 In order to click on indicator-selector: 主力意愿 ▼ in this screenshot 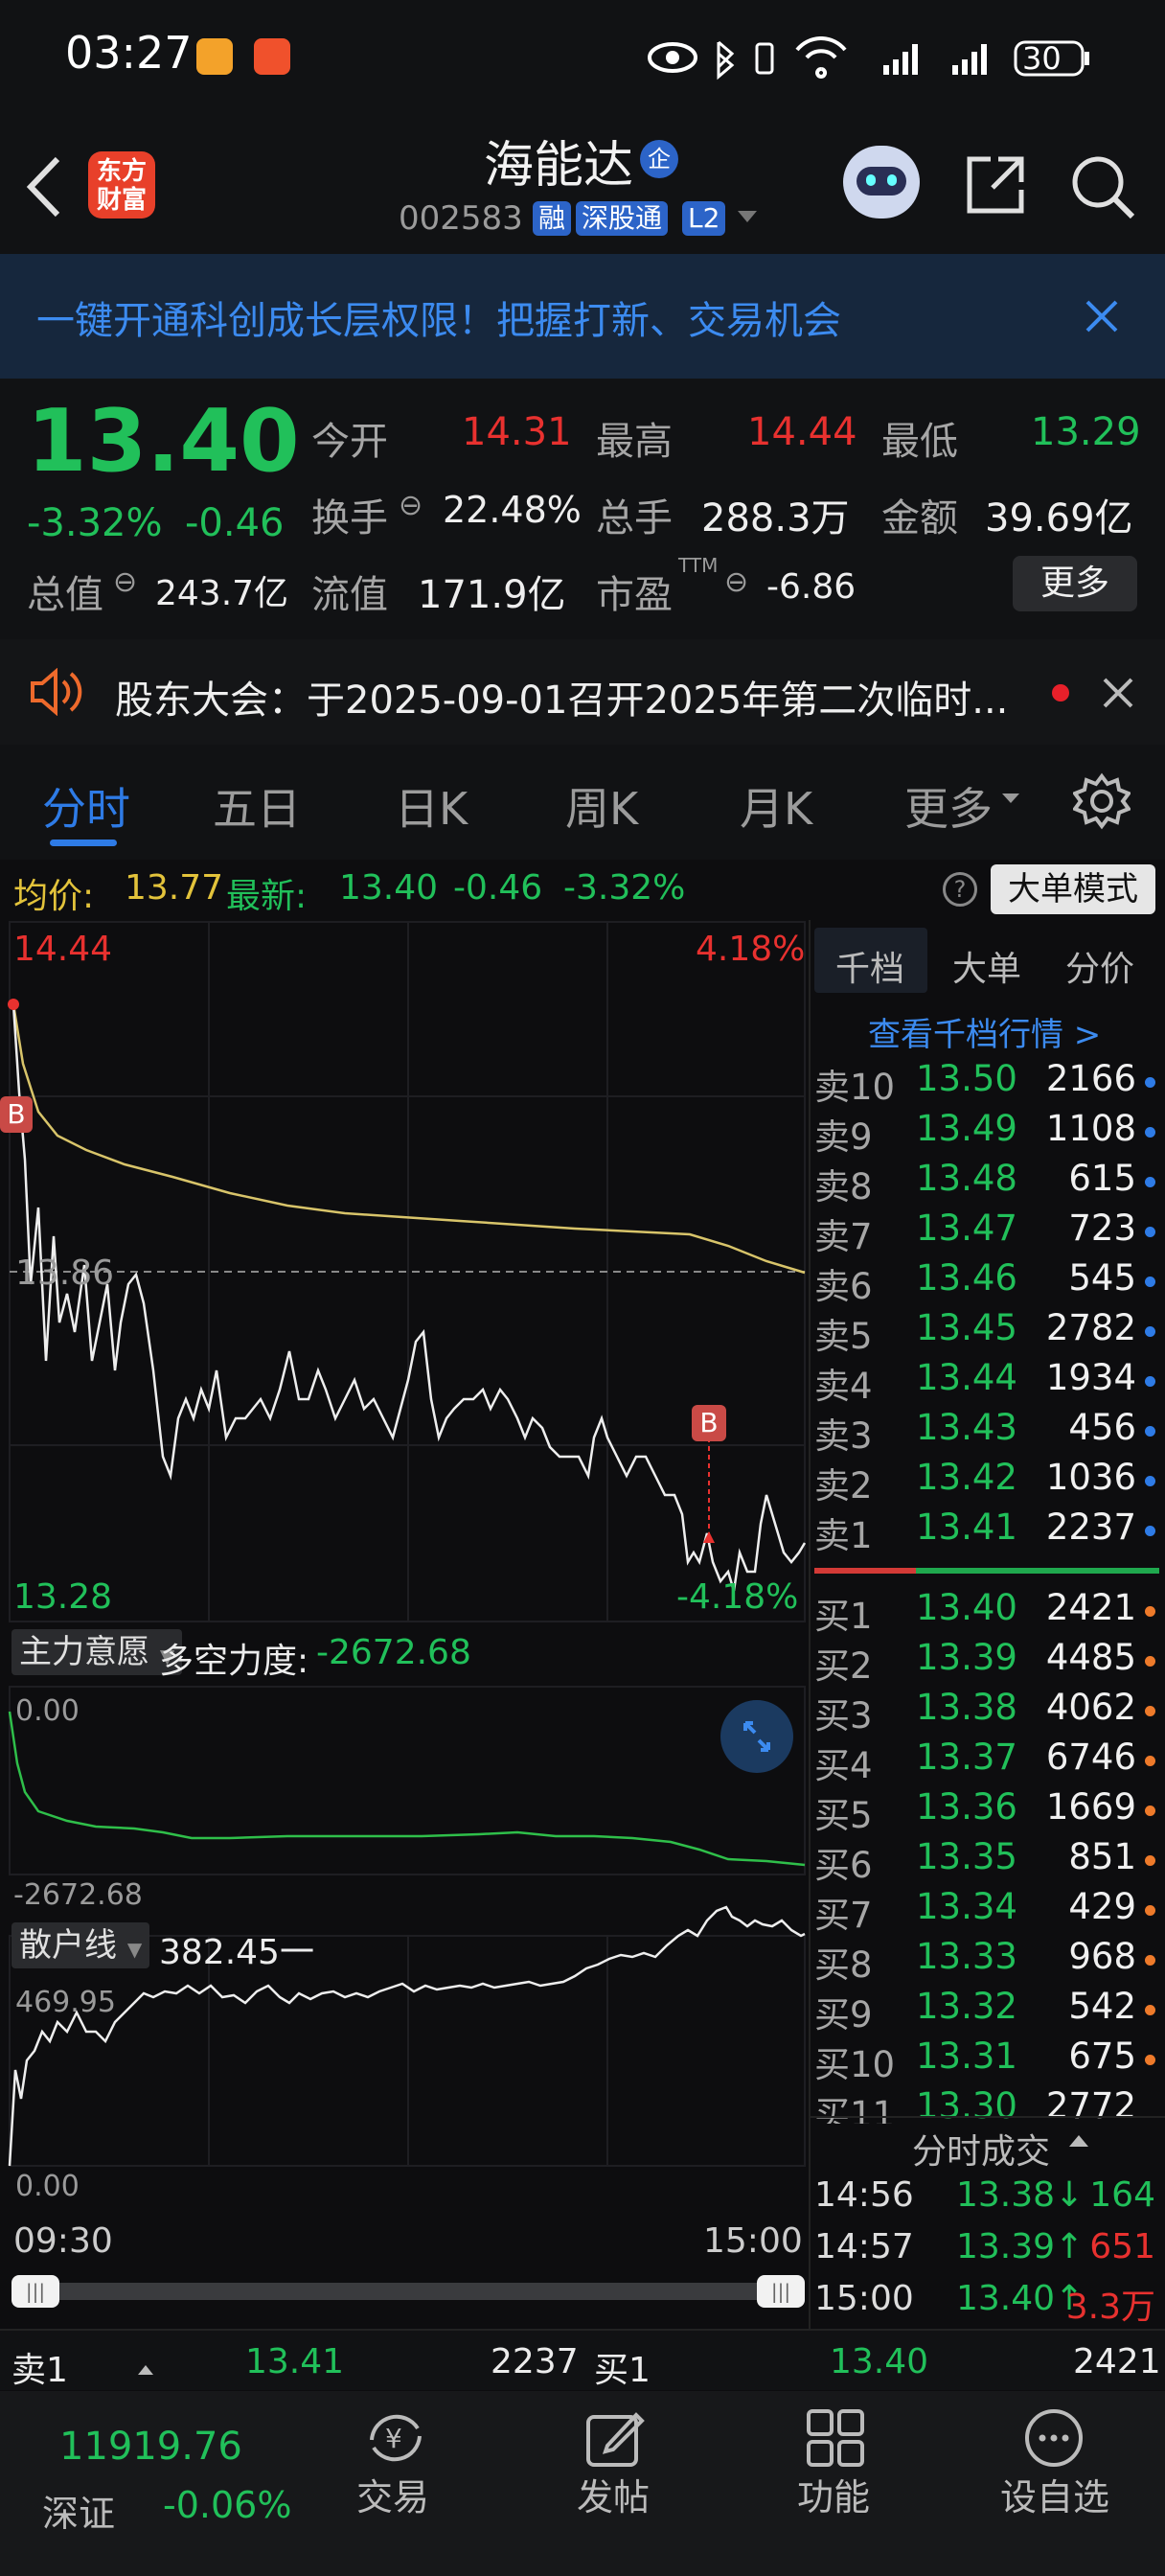, I will do `click(97, 1652)`.